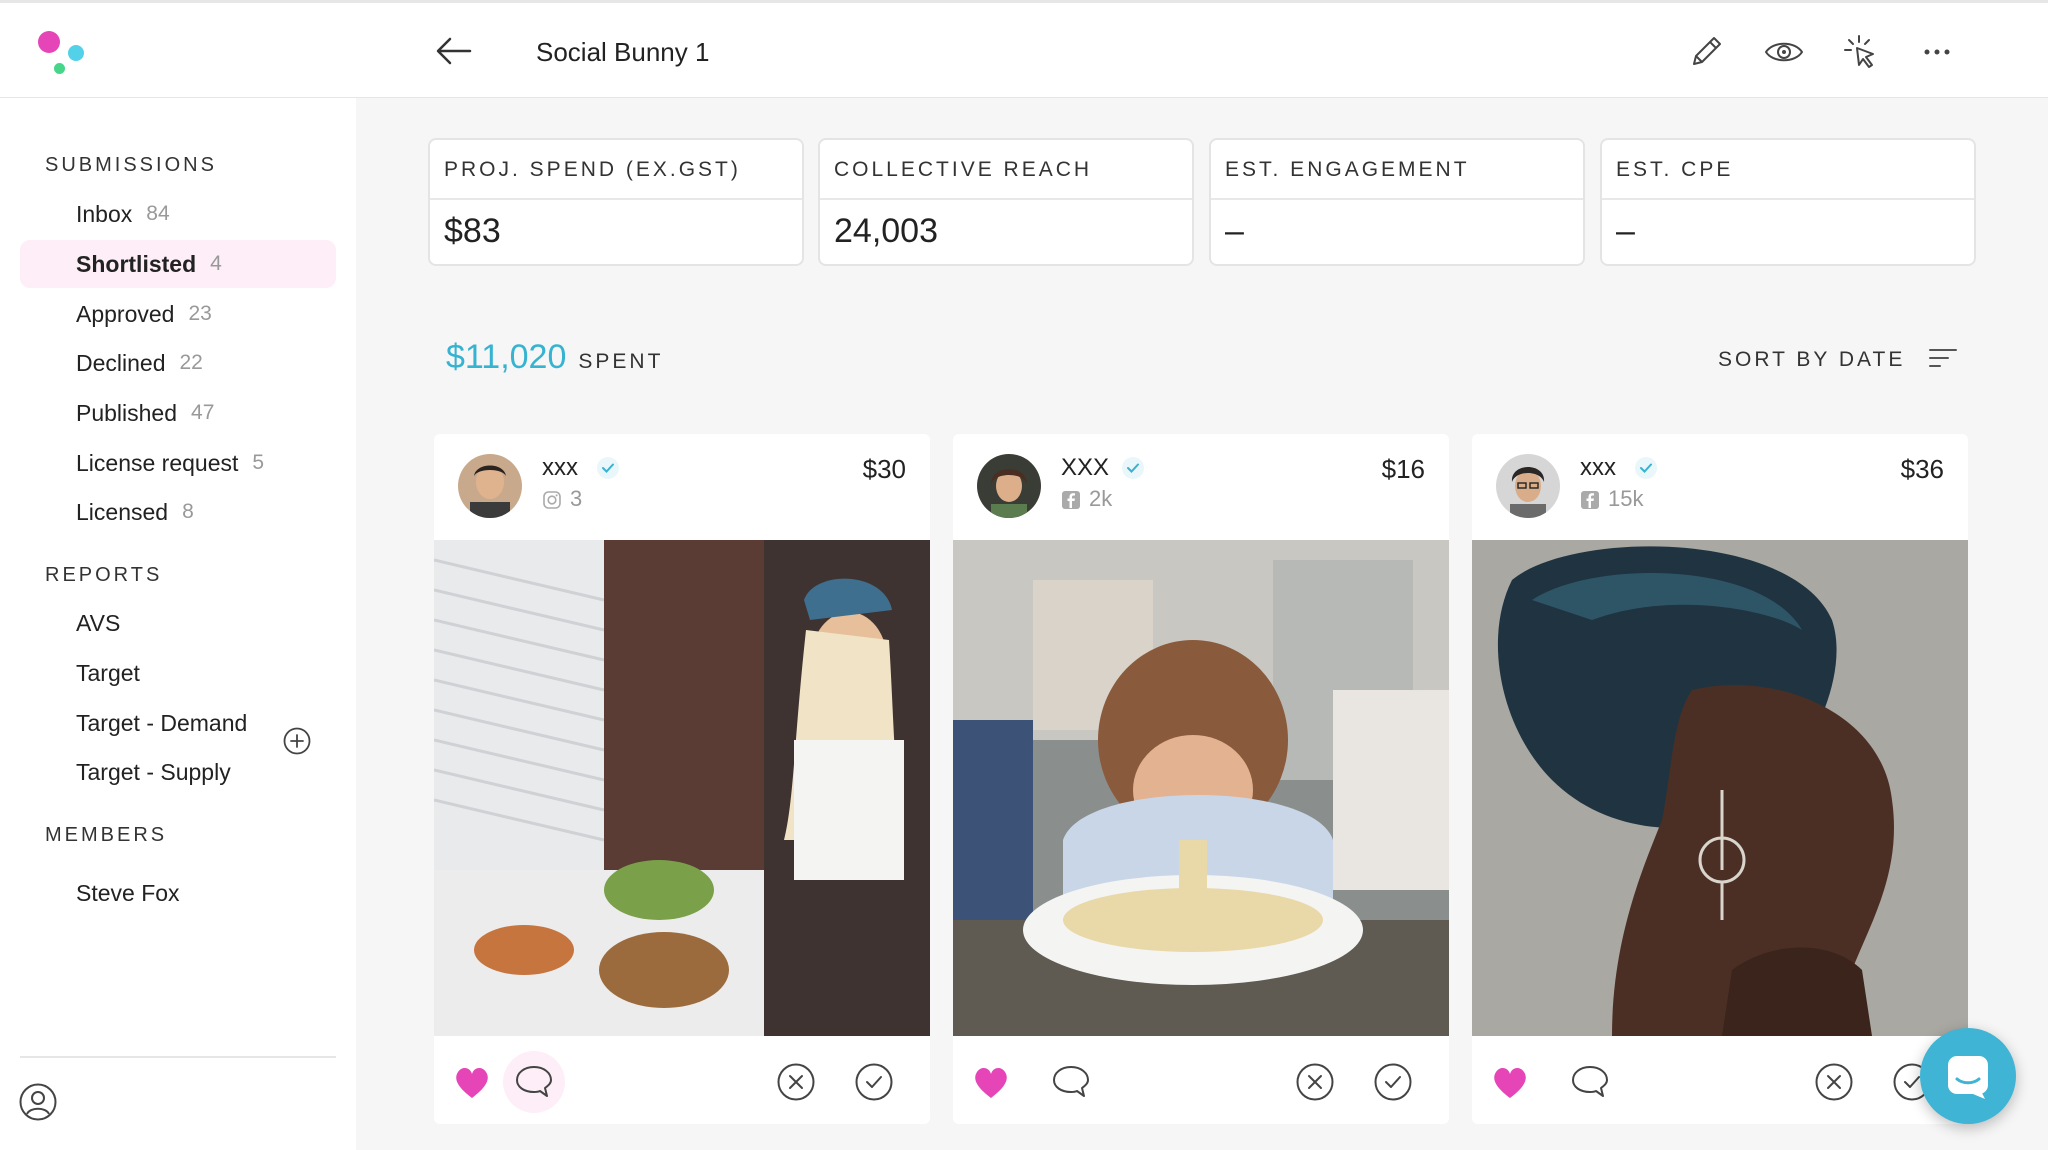 The image size is (2048, 1150). Describe the element at coordinates (1024, 49) in the screenshot. I see `top-bar: Social Bunny 1` at that location.